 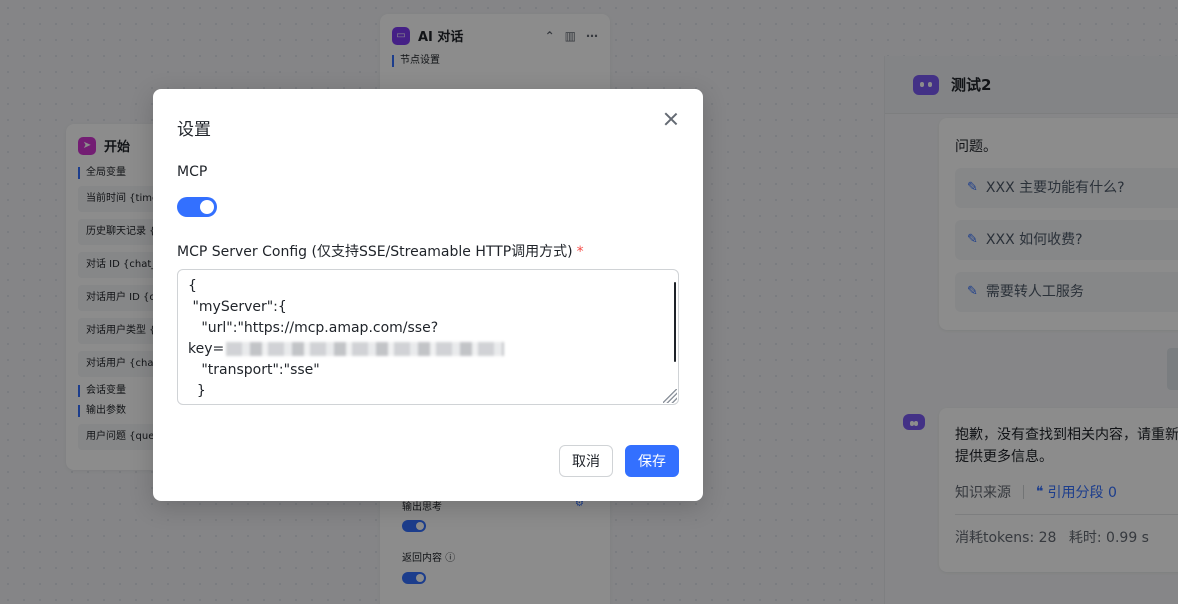 I want to click on cancel-button: 取消, so click(x=586, y=461).